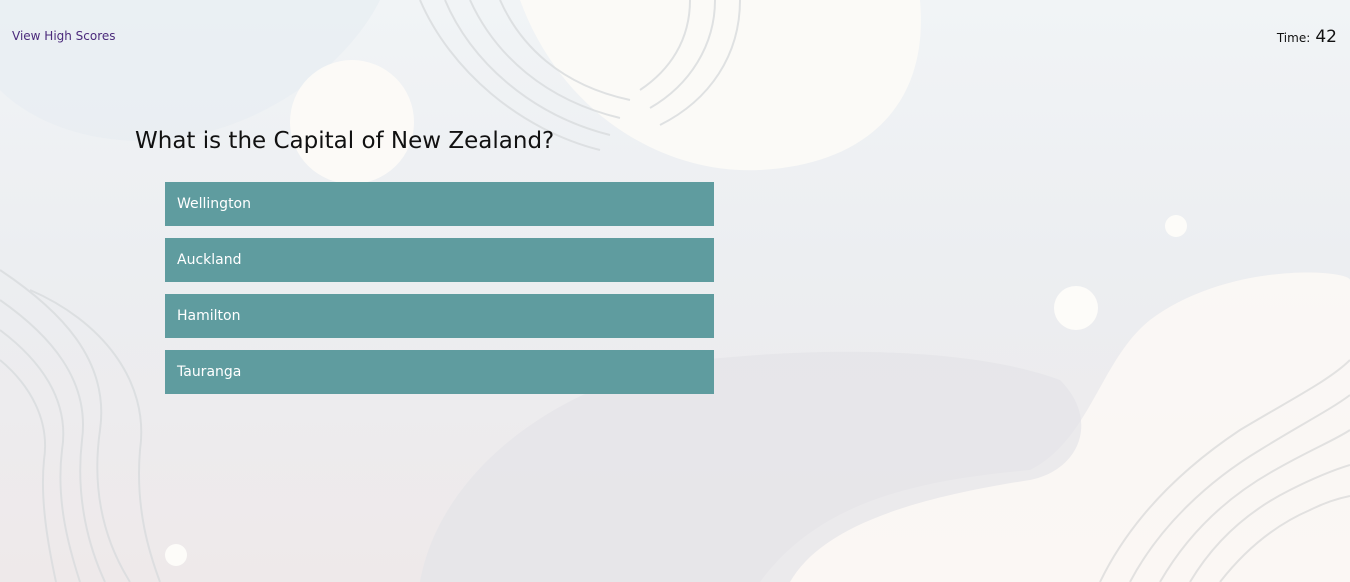 The height and width of the screenshot is (582, 1350). I want to click on question-text: What is the Capital of New Zealand?, so click(345, 141).